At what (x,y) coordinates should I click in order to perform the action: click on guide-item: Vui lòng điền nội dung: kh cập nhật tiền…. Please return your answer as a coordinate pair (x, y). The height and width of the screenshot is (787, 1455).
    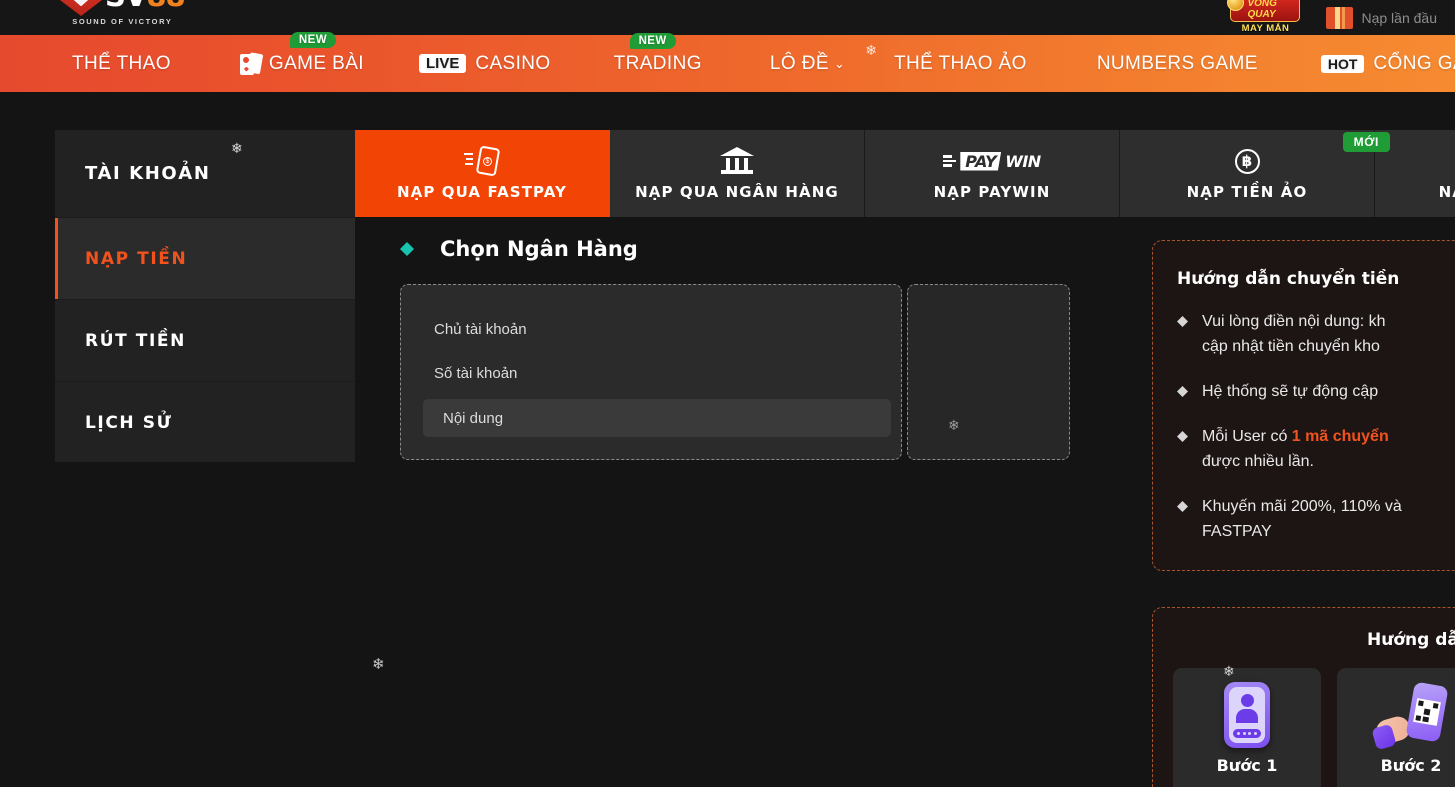
    Looking at the image, I should click on (1316, 334).